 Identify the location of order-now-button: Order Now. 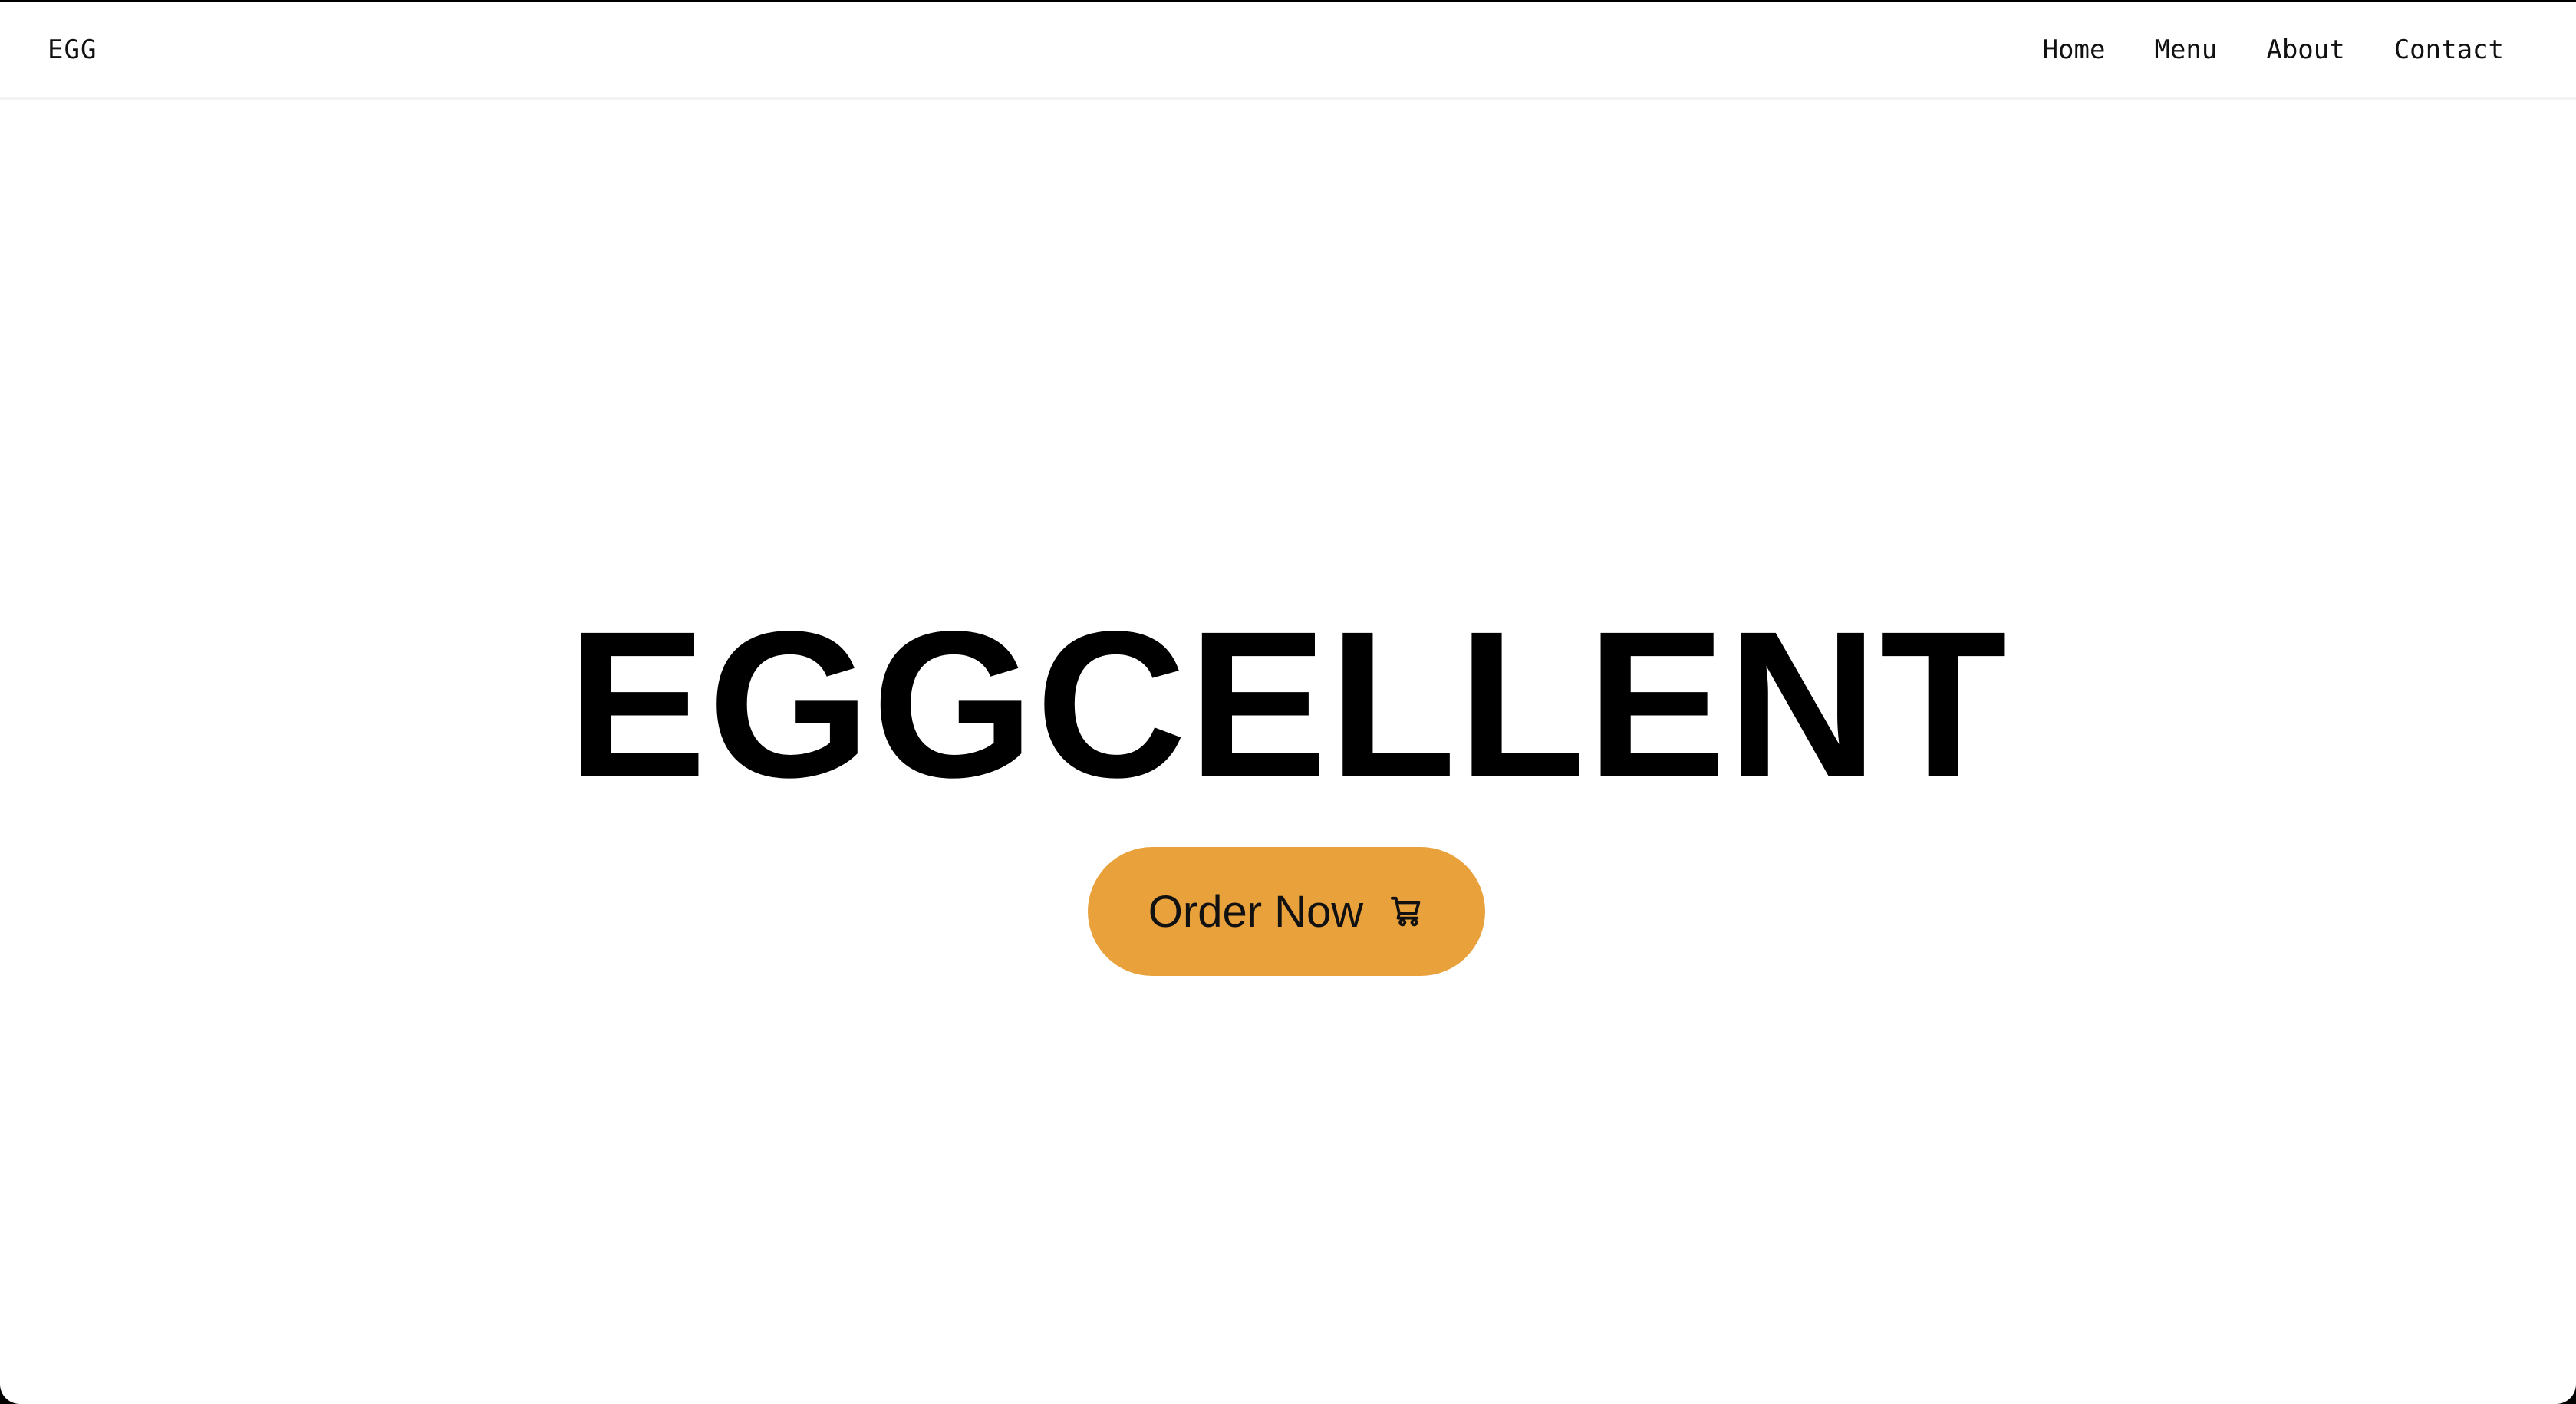
(1286, 911).